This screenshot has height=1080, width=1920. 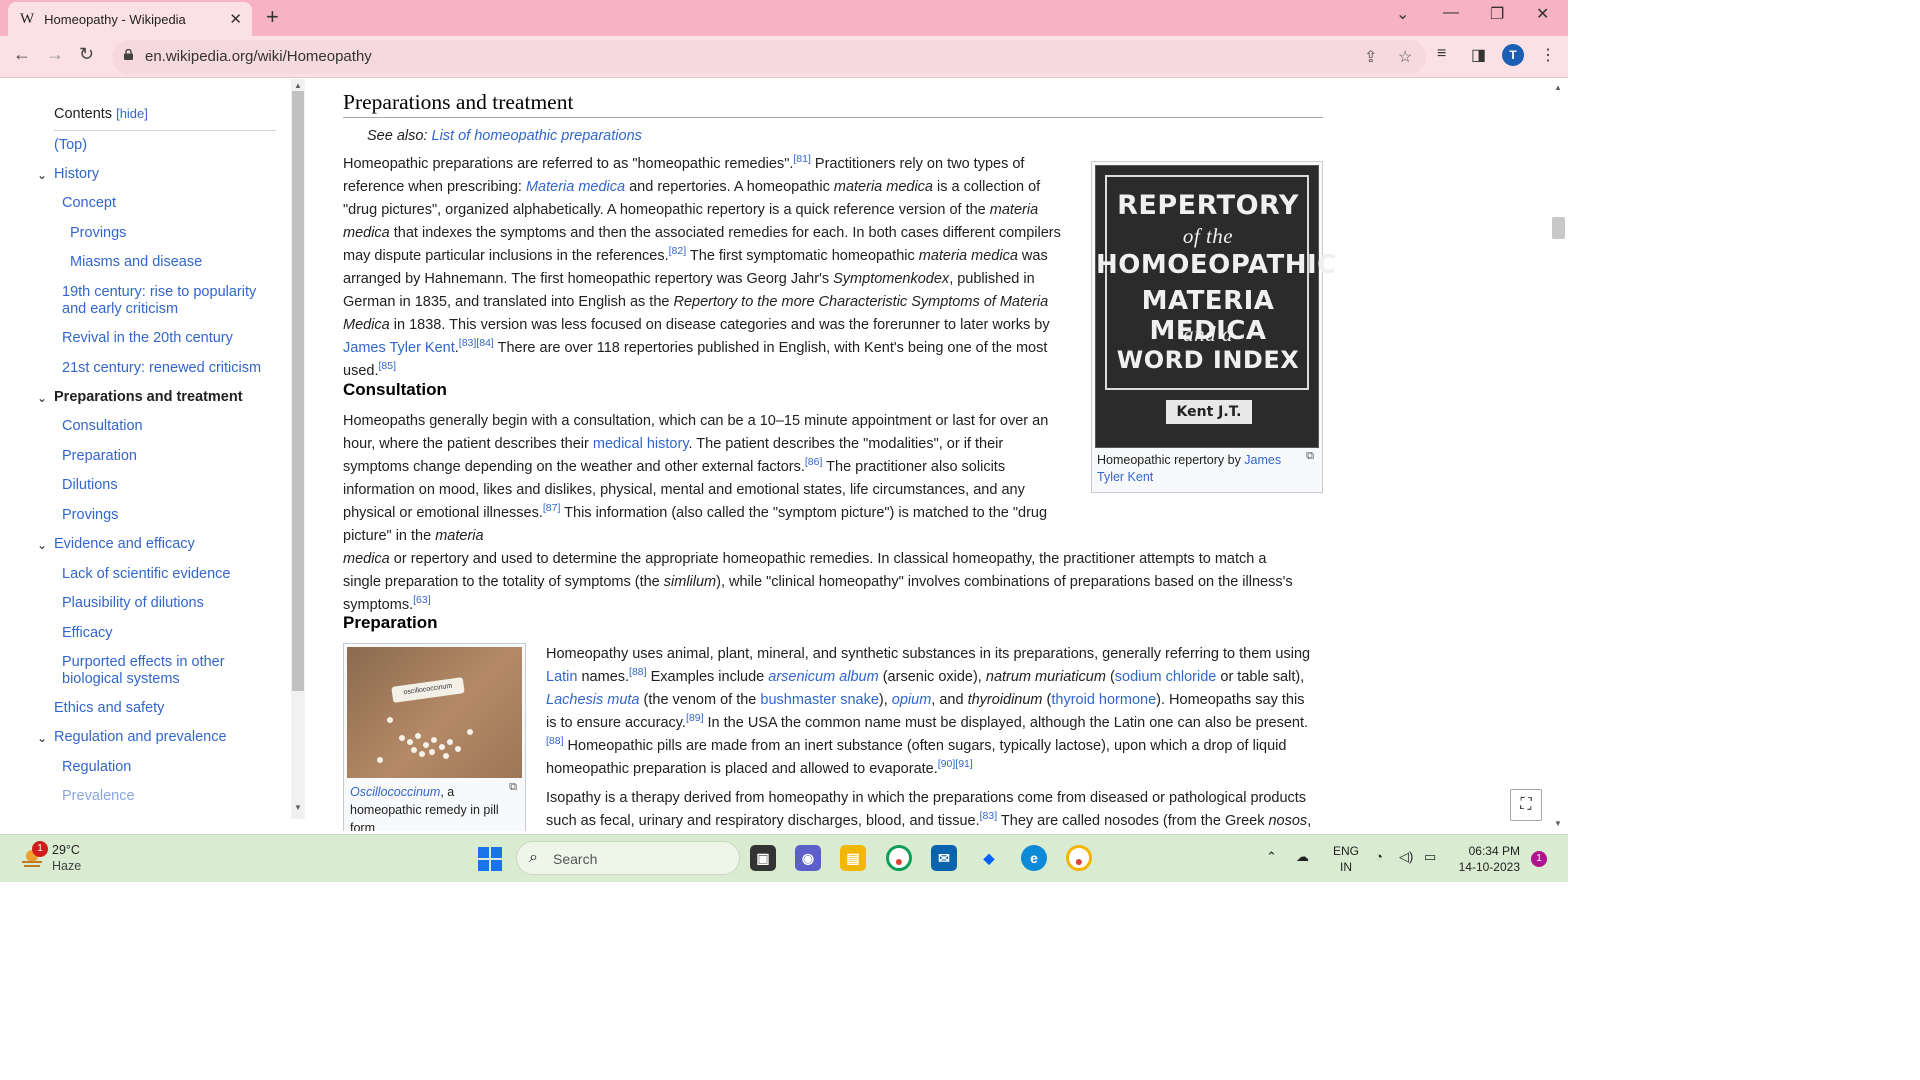 I want to click on lang-line2: IN, so click(x=1346, y=867).